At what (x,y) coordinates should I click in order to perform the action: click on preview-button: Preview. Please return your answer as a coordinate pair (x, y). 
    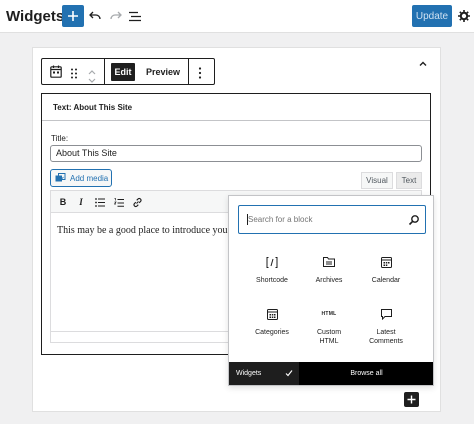
    Looking at the image, I should click on (163, 72).